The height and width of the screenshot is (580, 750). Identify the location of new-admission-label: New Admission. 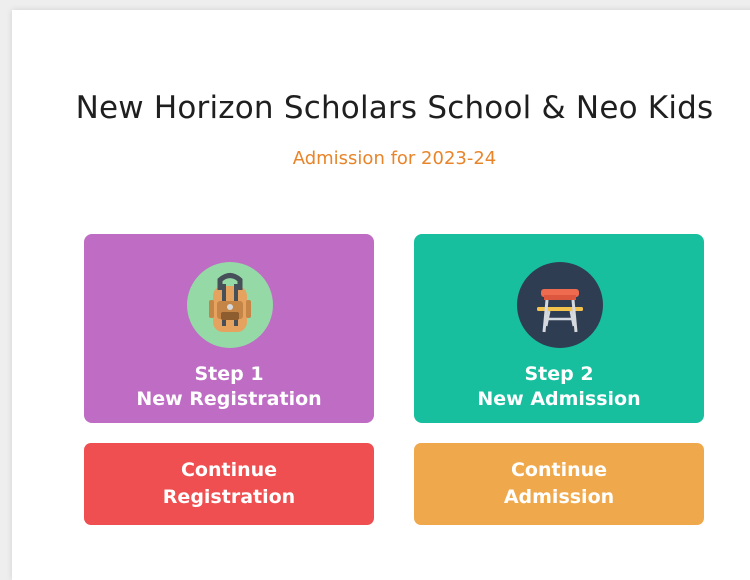
(559, 399).